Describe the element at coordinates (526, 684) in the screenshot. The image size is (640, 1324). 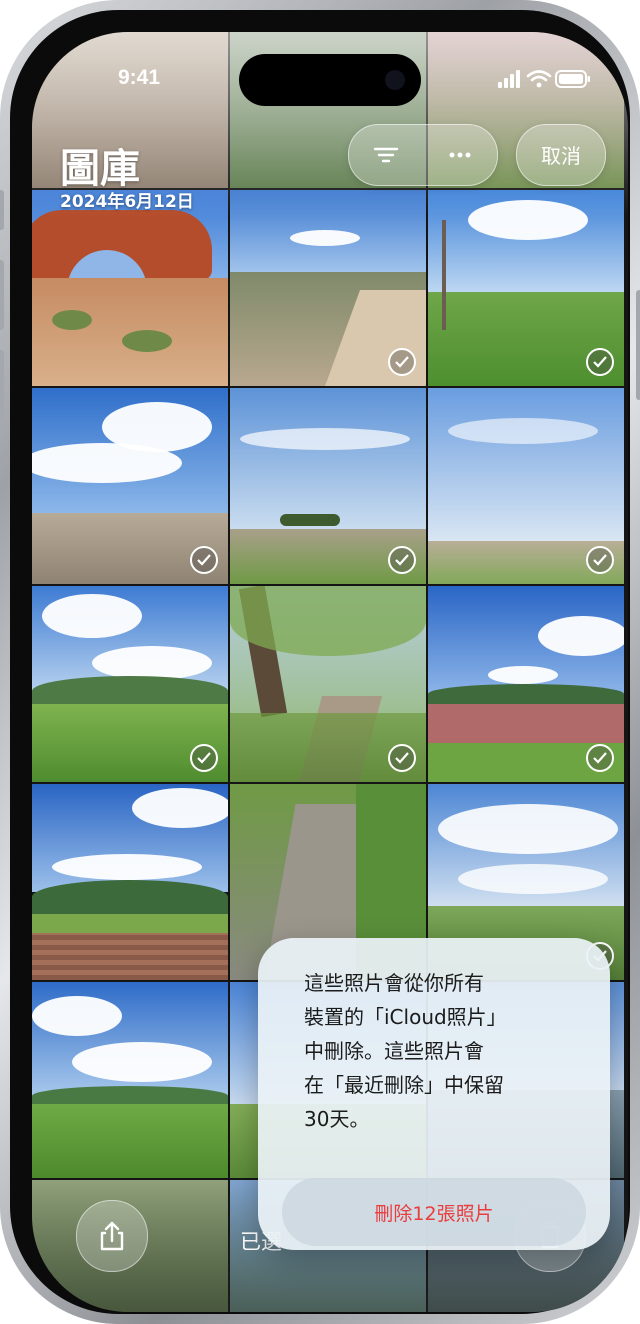
I see `photo-red-field-hill` at that location.